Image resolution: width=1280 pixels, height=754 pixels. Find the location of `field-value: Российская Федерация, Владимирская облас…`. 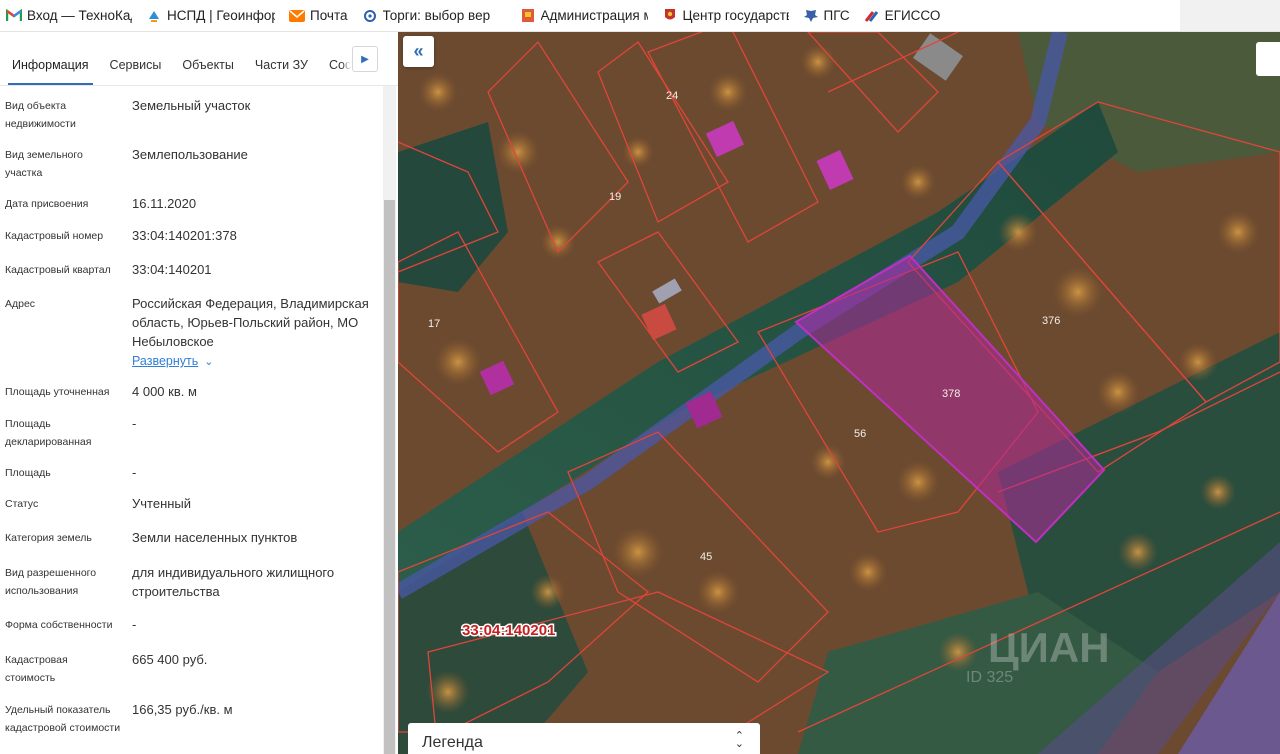

field-value: Российская Федерация, Владимирская облас… is located at coordinates (250, 322).